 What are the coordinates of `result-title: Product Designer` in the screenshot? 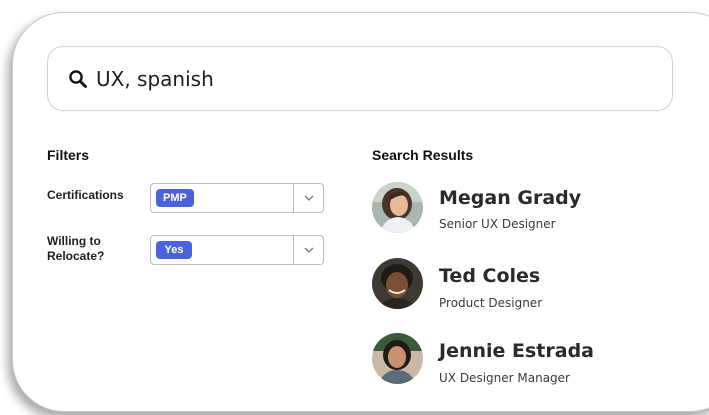 It's located at (491, 303).